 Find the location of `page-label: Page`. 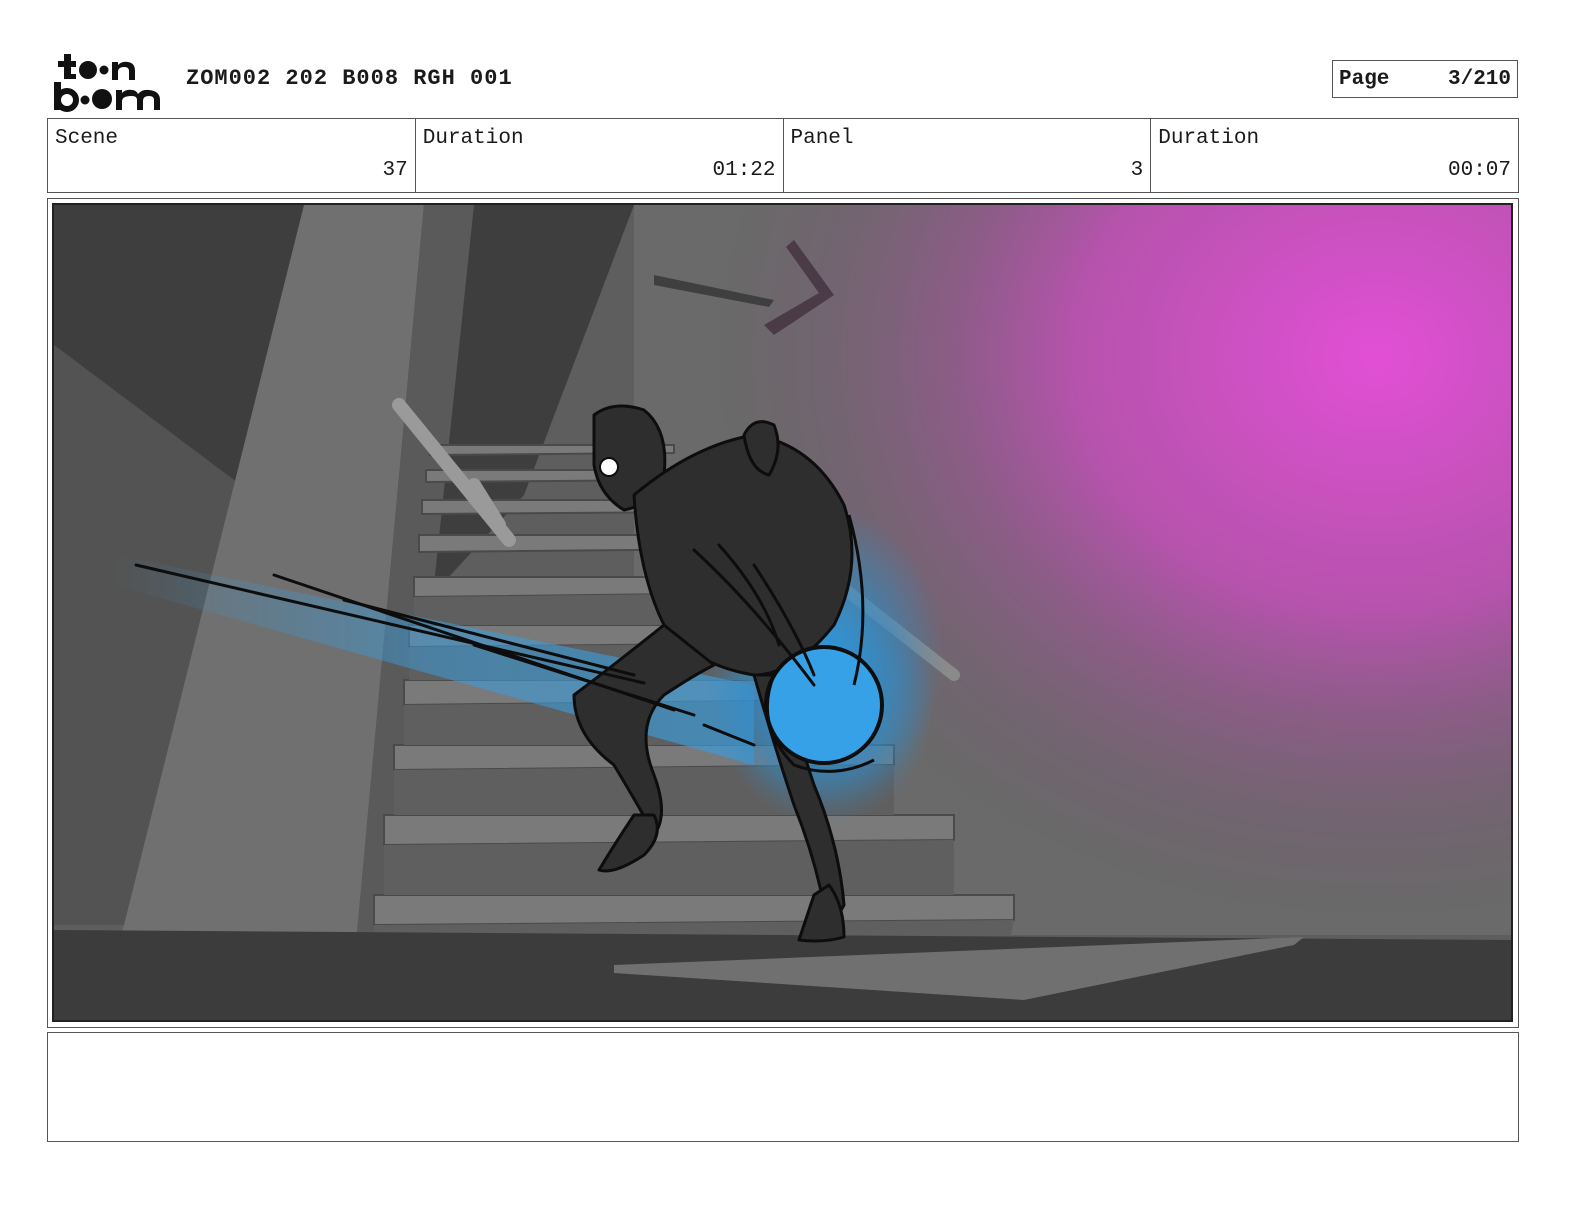

page-label: Page is located at coordinates (1364, 79).